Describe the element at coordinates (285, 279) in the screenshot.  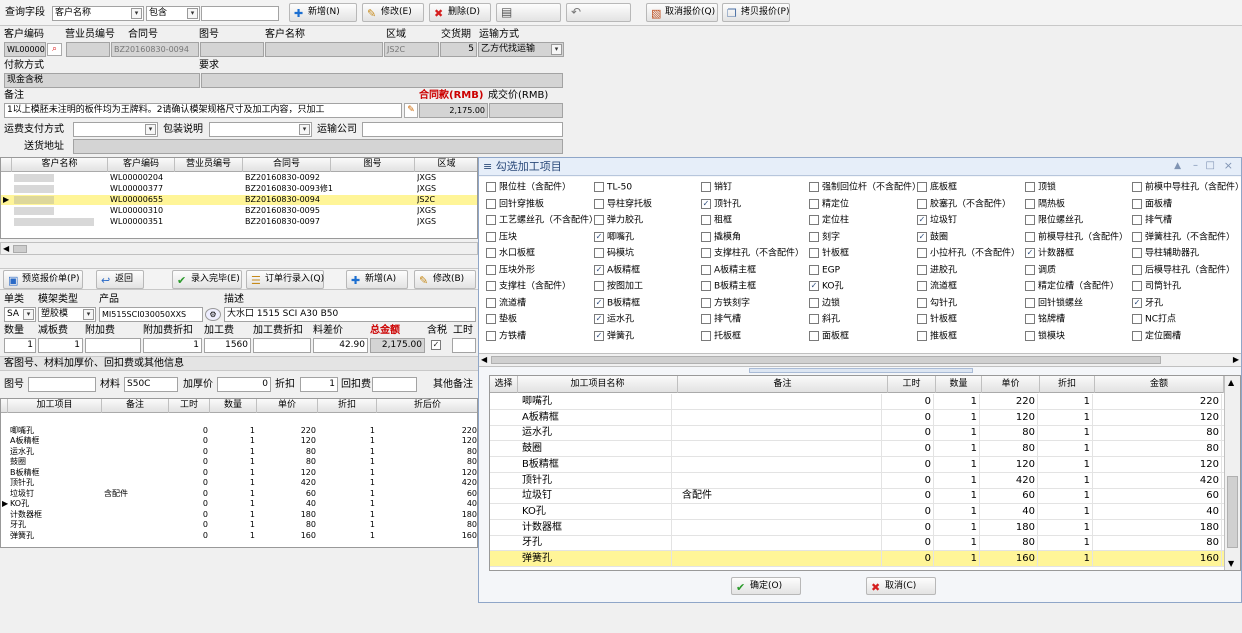
I see `order-entry-button: ☰ 订单行录入(Q)` at that location.